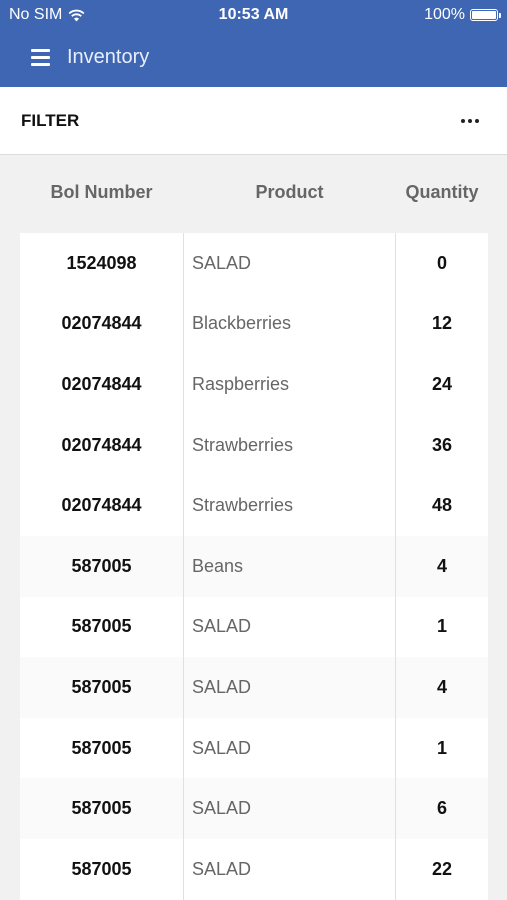 Image resolution: width=507 pixels, height=900 pixels. What do you see at coordinates (289, 566) in the screenshot?
I see `product-cell: Beans` at bounding box center [289, 566].